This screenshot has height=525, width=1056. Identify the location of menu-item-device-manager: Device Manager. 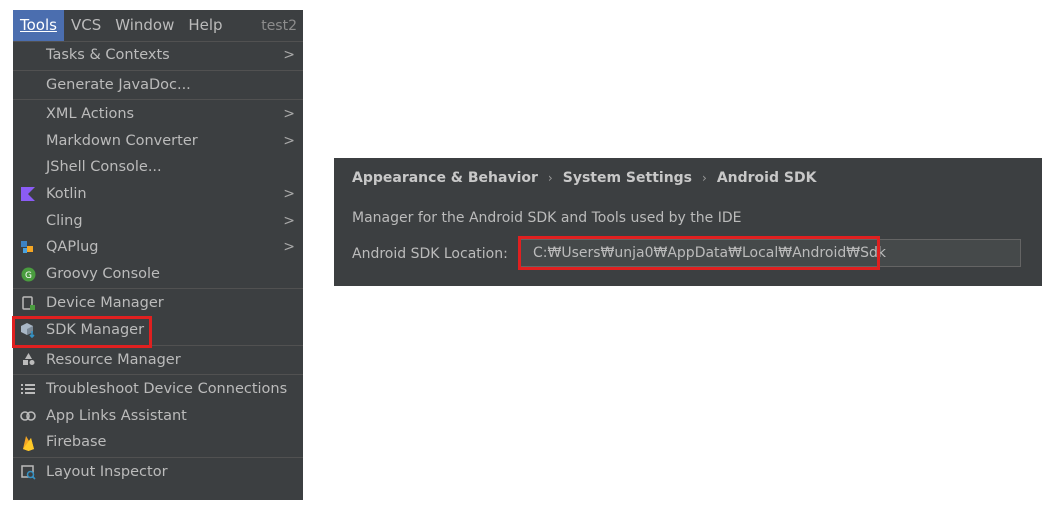
(158, 303).